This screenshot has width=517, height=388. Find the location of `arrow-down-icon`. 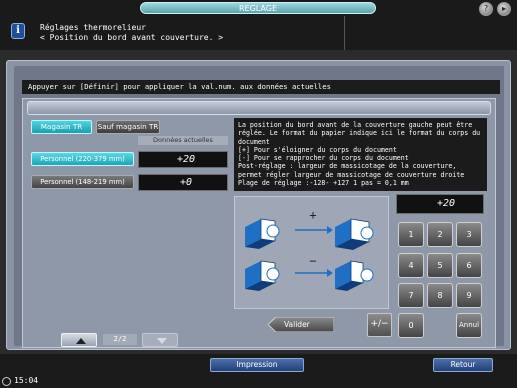

arrow-down-icon is located at coordinates (162, 341).